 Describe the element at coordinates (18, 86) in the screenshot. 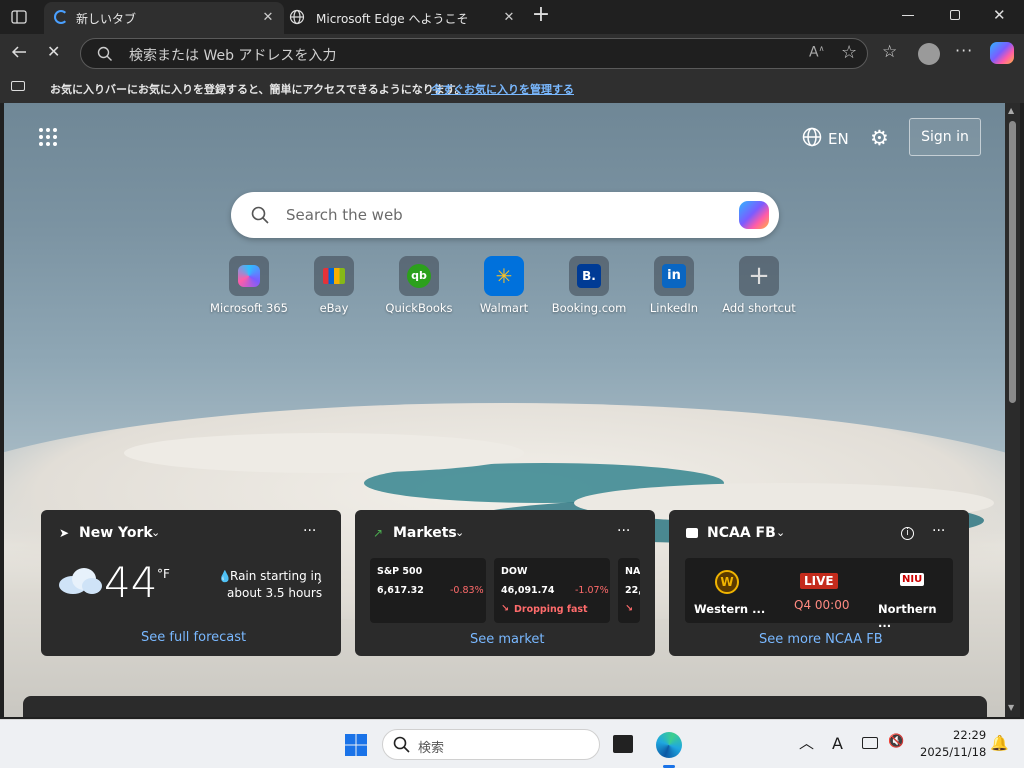

I see `favorites-bar-icon` at that location.